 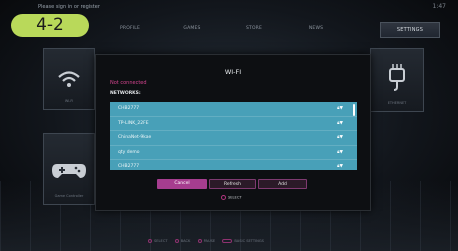 I want to click on sign-in-text: Please sign in or register, so click(x=69, y=7).